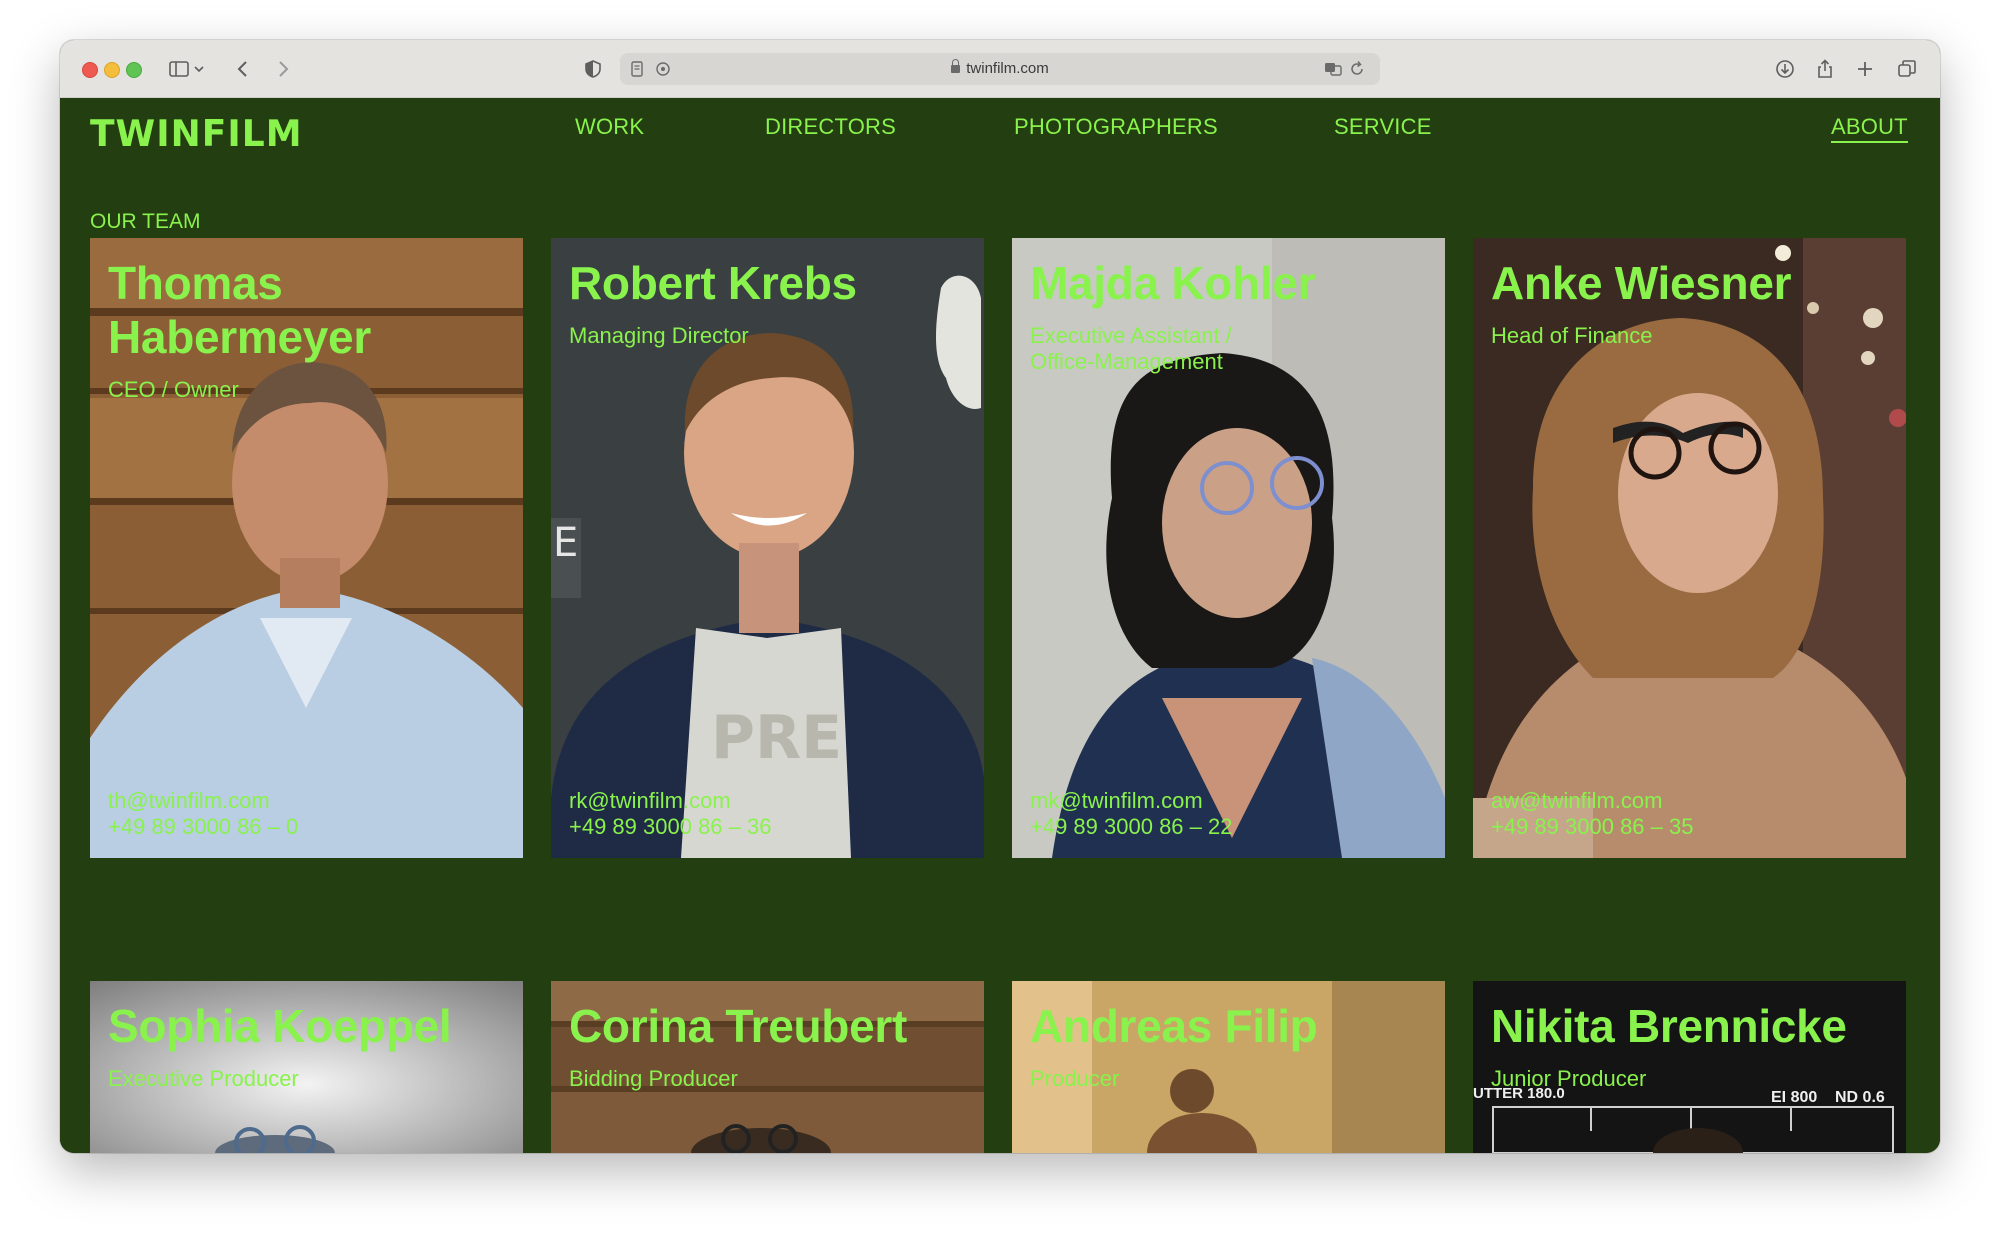 The width and height of the screenshot is (2000, 1233). I want to click on team-member-email: th@twinfilm.com, so click(189, 801).